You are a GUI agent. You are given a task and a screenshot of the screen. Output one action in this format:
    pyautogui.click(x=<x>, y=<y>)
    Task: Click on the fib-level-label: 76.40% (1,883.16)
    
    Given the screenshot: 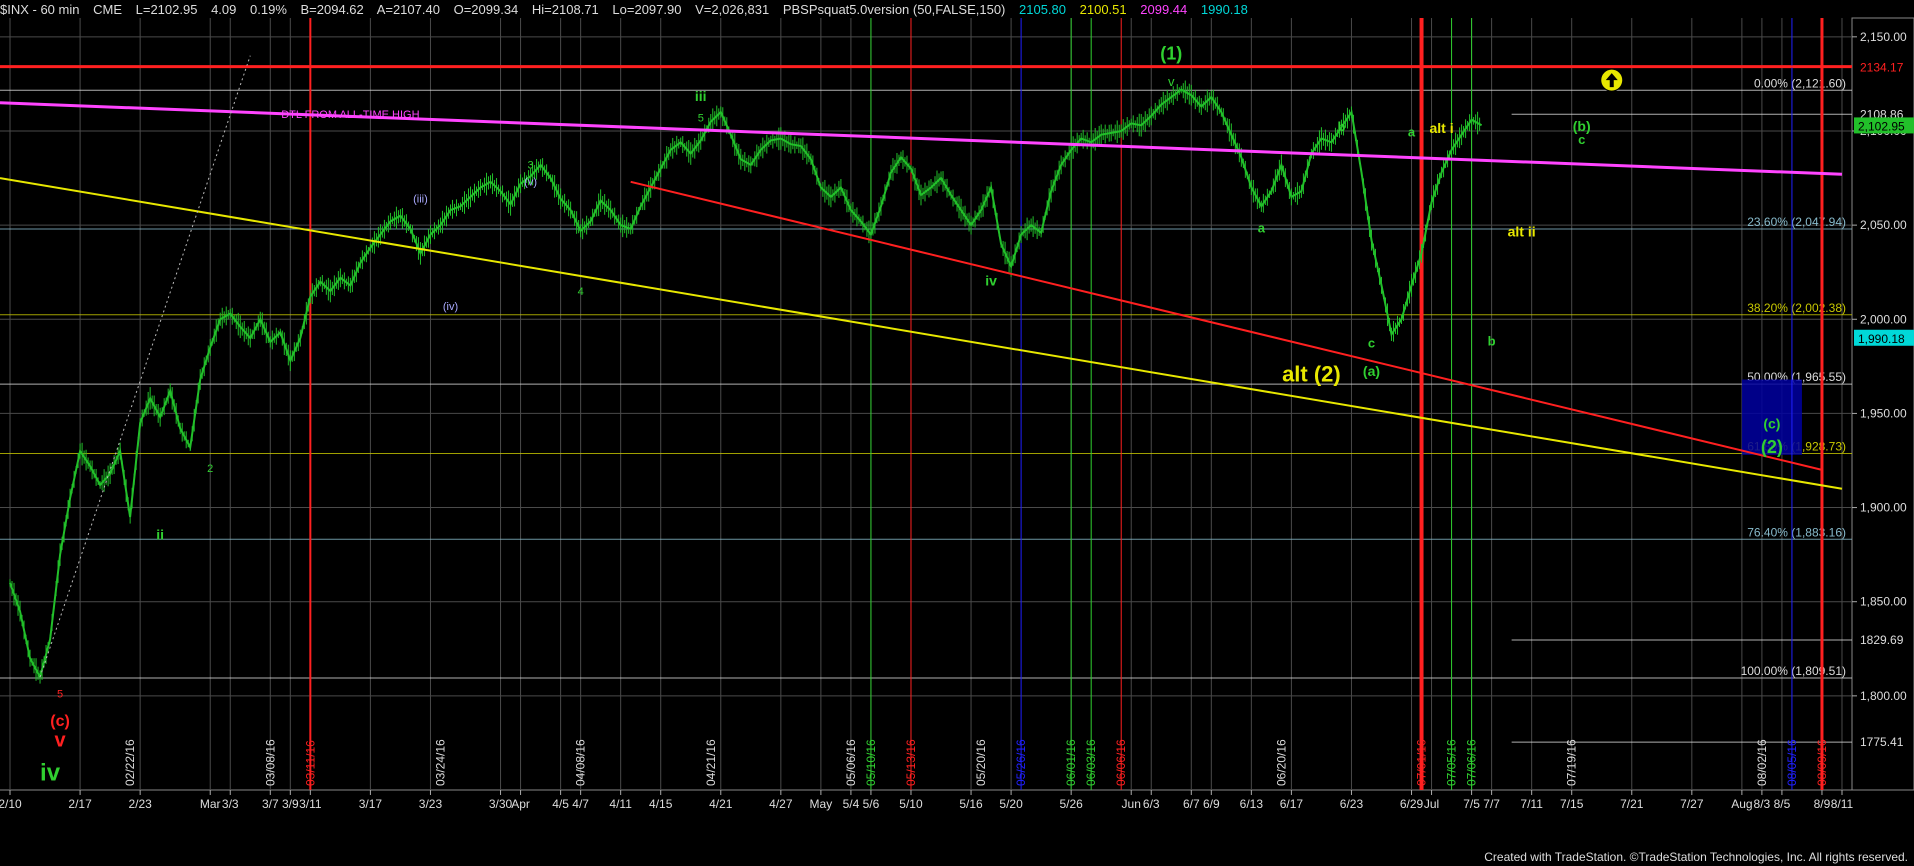 What is the action you would take?
    pyautogui.click(x=1796, y=532)
    